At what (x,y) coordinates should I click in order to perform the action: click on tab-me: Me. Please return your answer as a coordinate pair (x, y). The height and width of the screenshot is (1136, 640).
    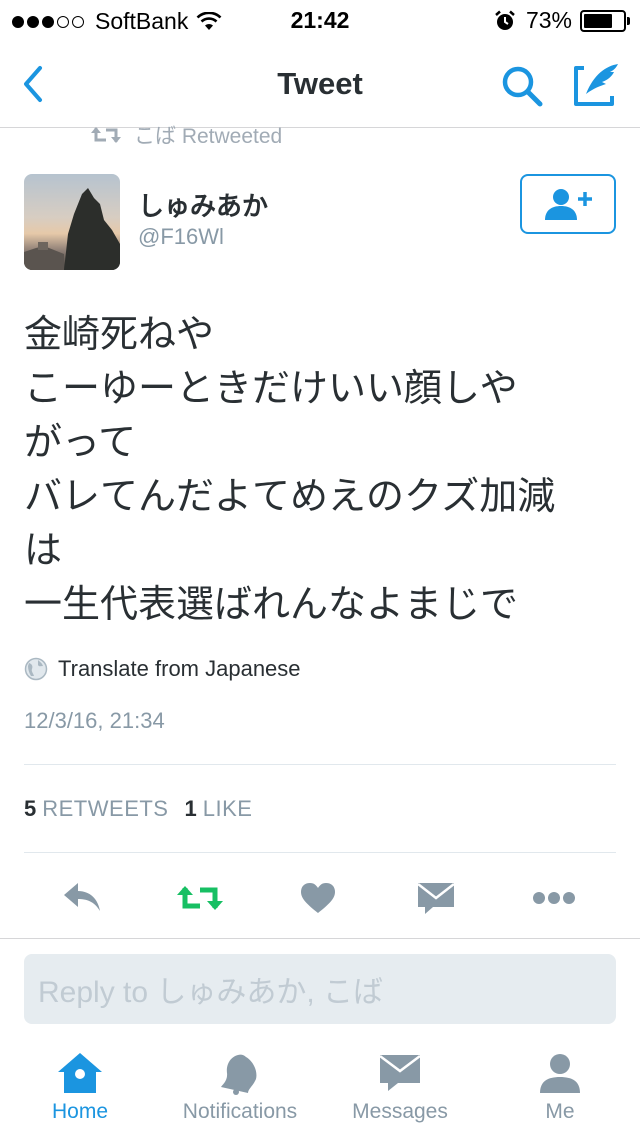
    Looking at the image, I should click on (560, 1088).